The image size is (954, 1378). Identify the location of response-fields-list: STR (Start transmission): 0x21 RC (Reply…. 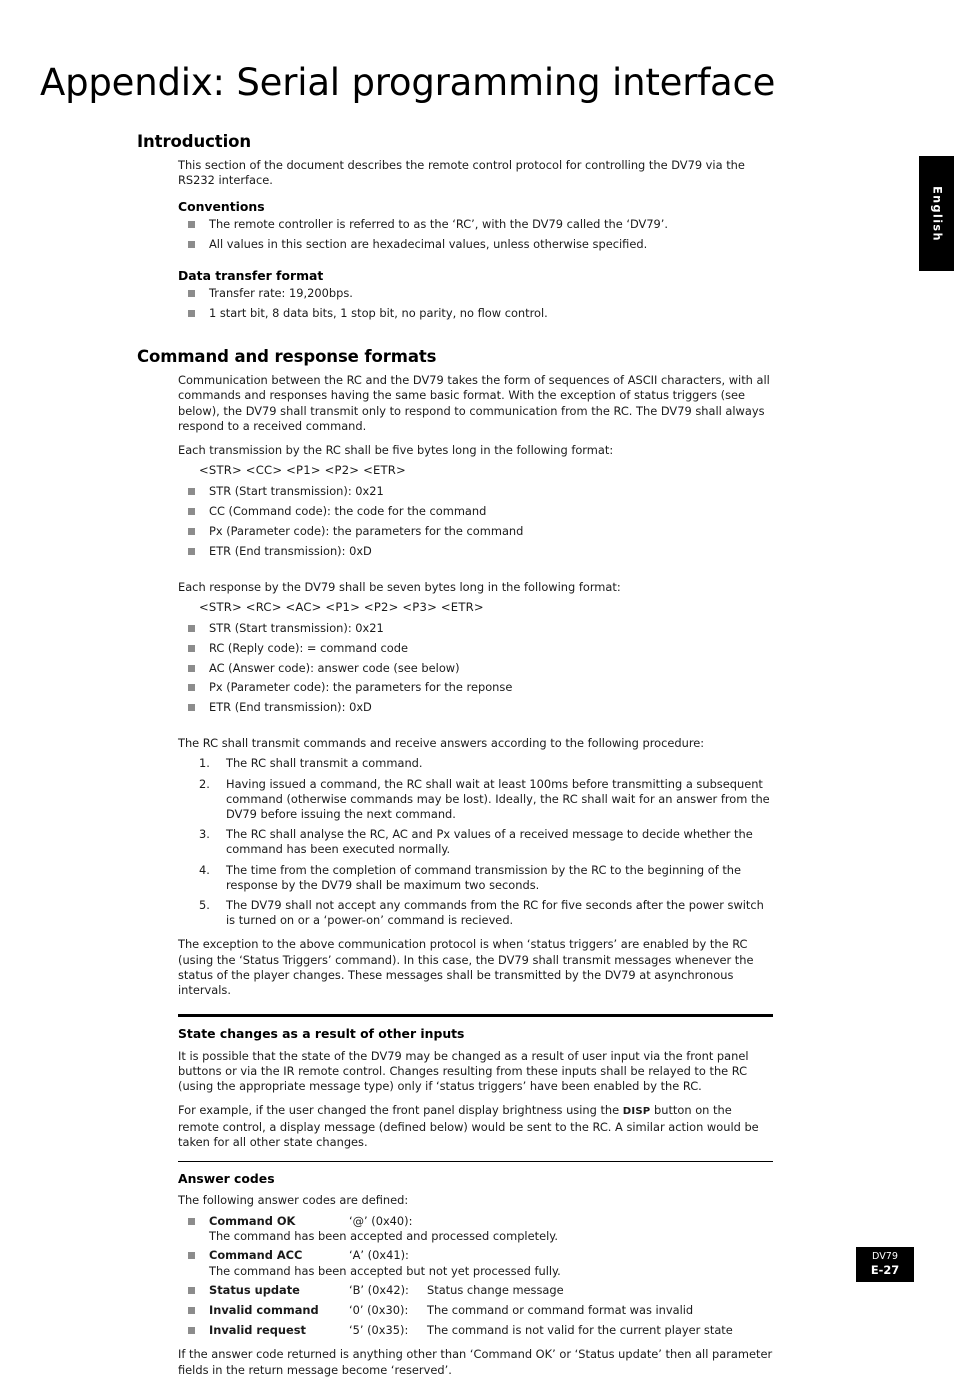
(475, 668).